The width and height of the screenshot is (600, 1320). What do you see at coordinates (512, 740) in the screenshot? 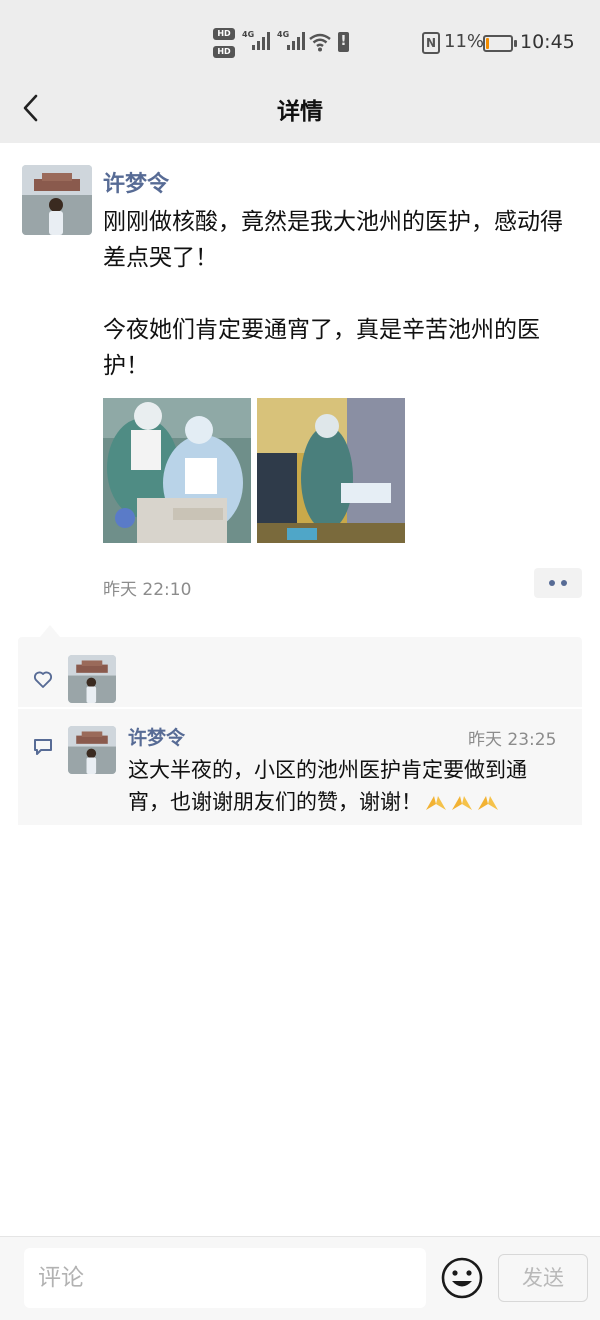
I see `comment-timestamp: 昨天 23:25` at bounding box center [512, 740].